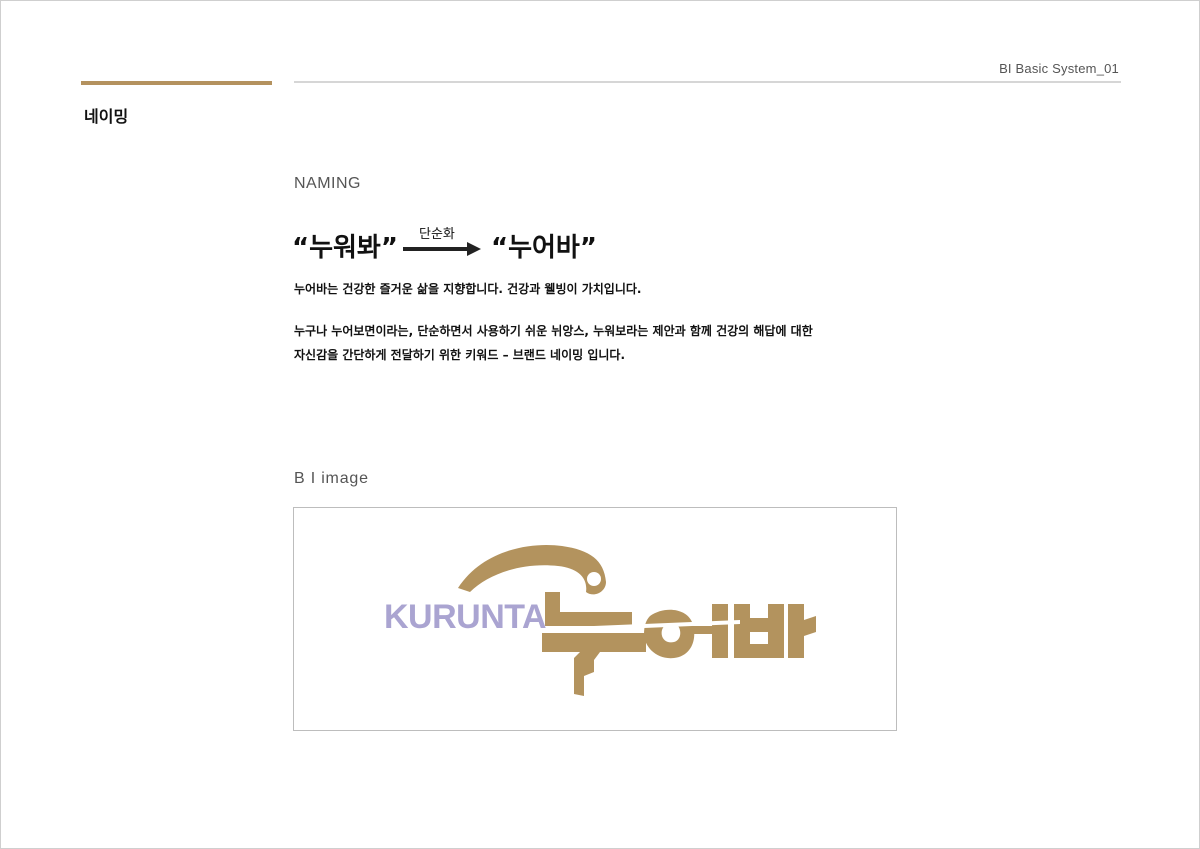  I want to click on logo-glyph-nu-stem, so click(587, 674).